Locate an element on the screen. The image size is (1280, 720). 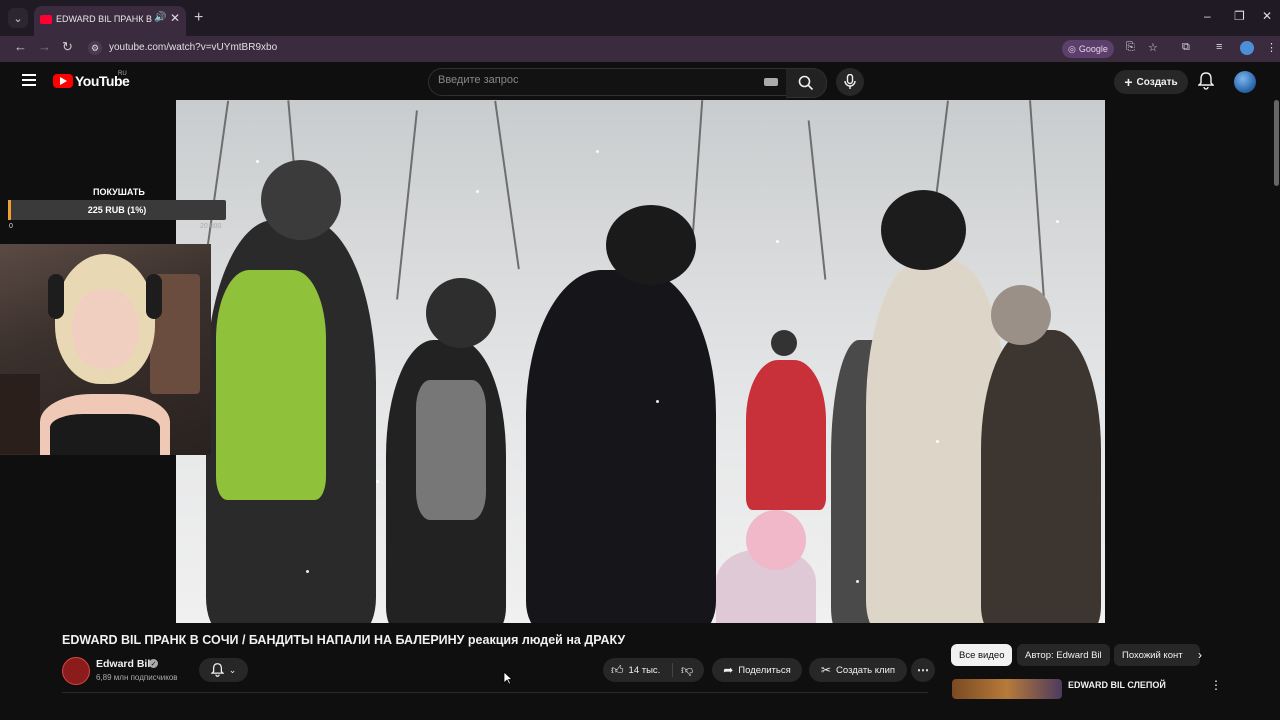
bookmark-star-icon: ☆ is located at coordinates (1153, 47).